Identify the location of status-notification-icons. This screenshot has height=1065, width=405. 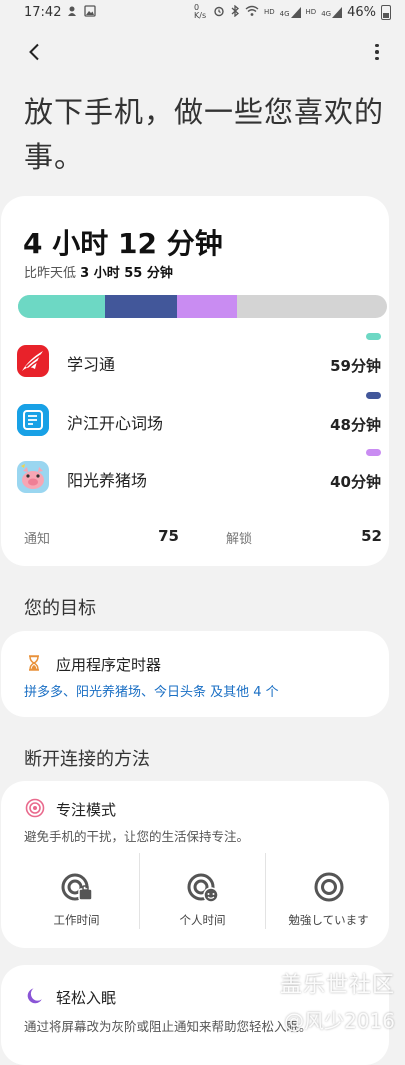
(81, 12).